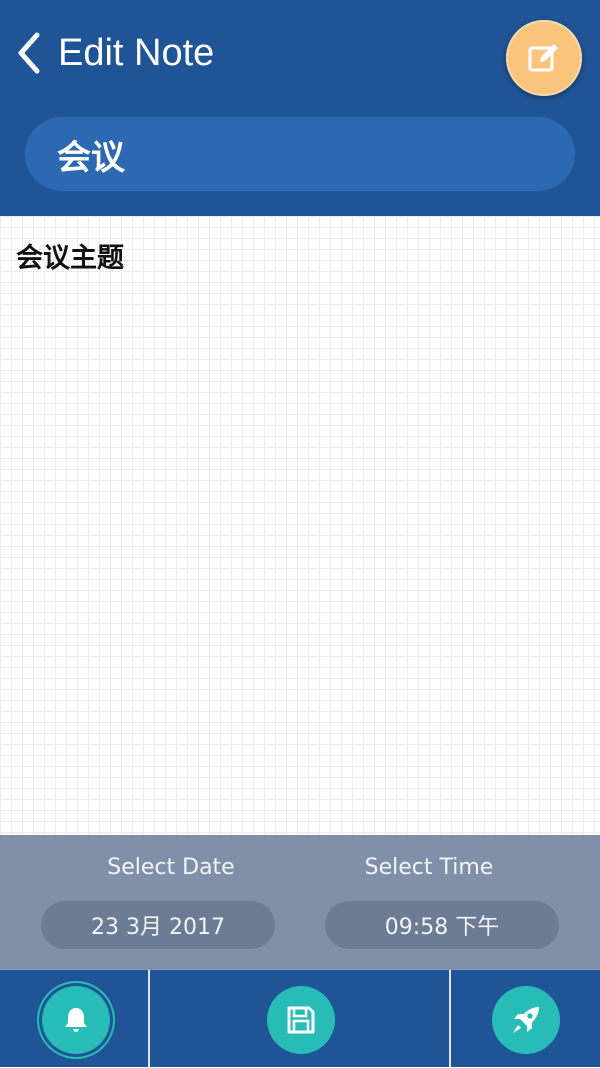 Image resolution: width=600 pixels, height=1068 pixels. Describe the element at coordinates (171, 867) in the screenshot. I see `select-date-label: Select Date` at that location.